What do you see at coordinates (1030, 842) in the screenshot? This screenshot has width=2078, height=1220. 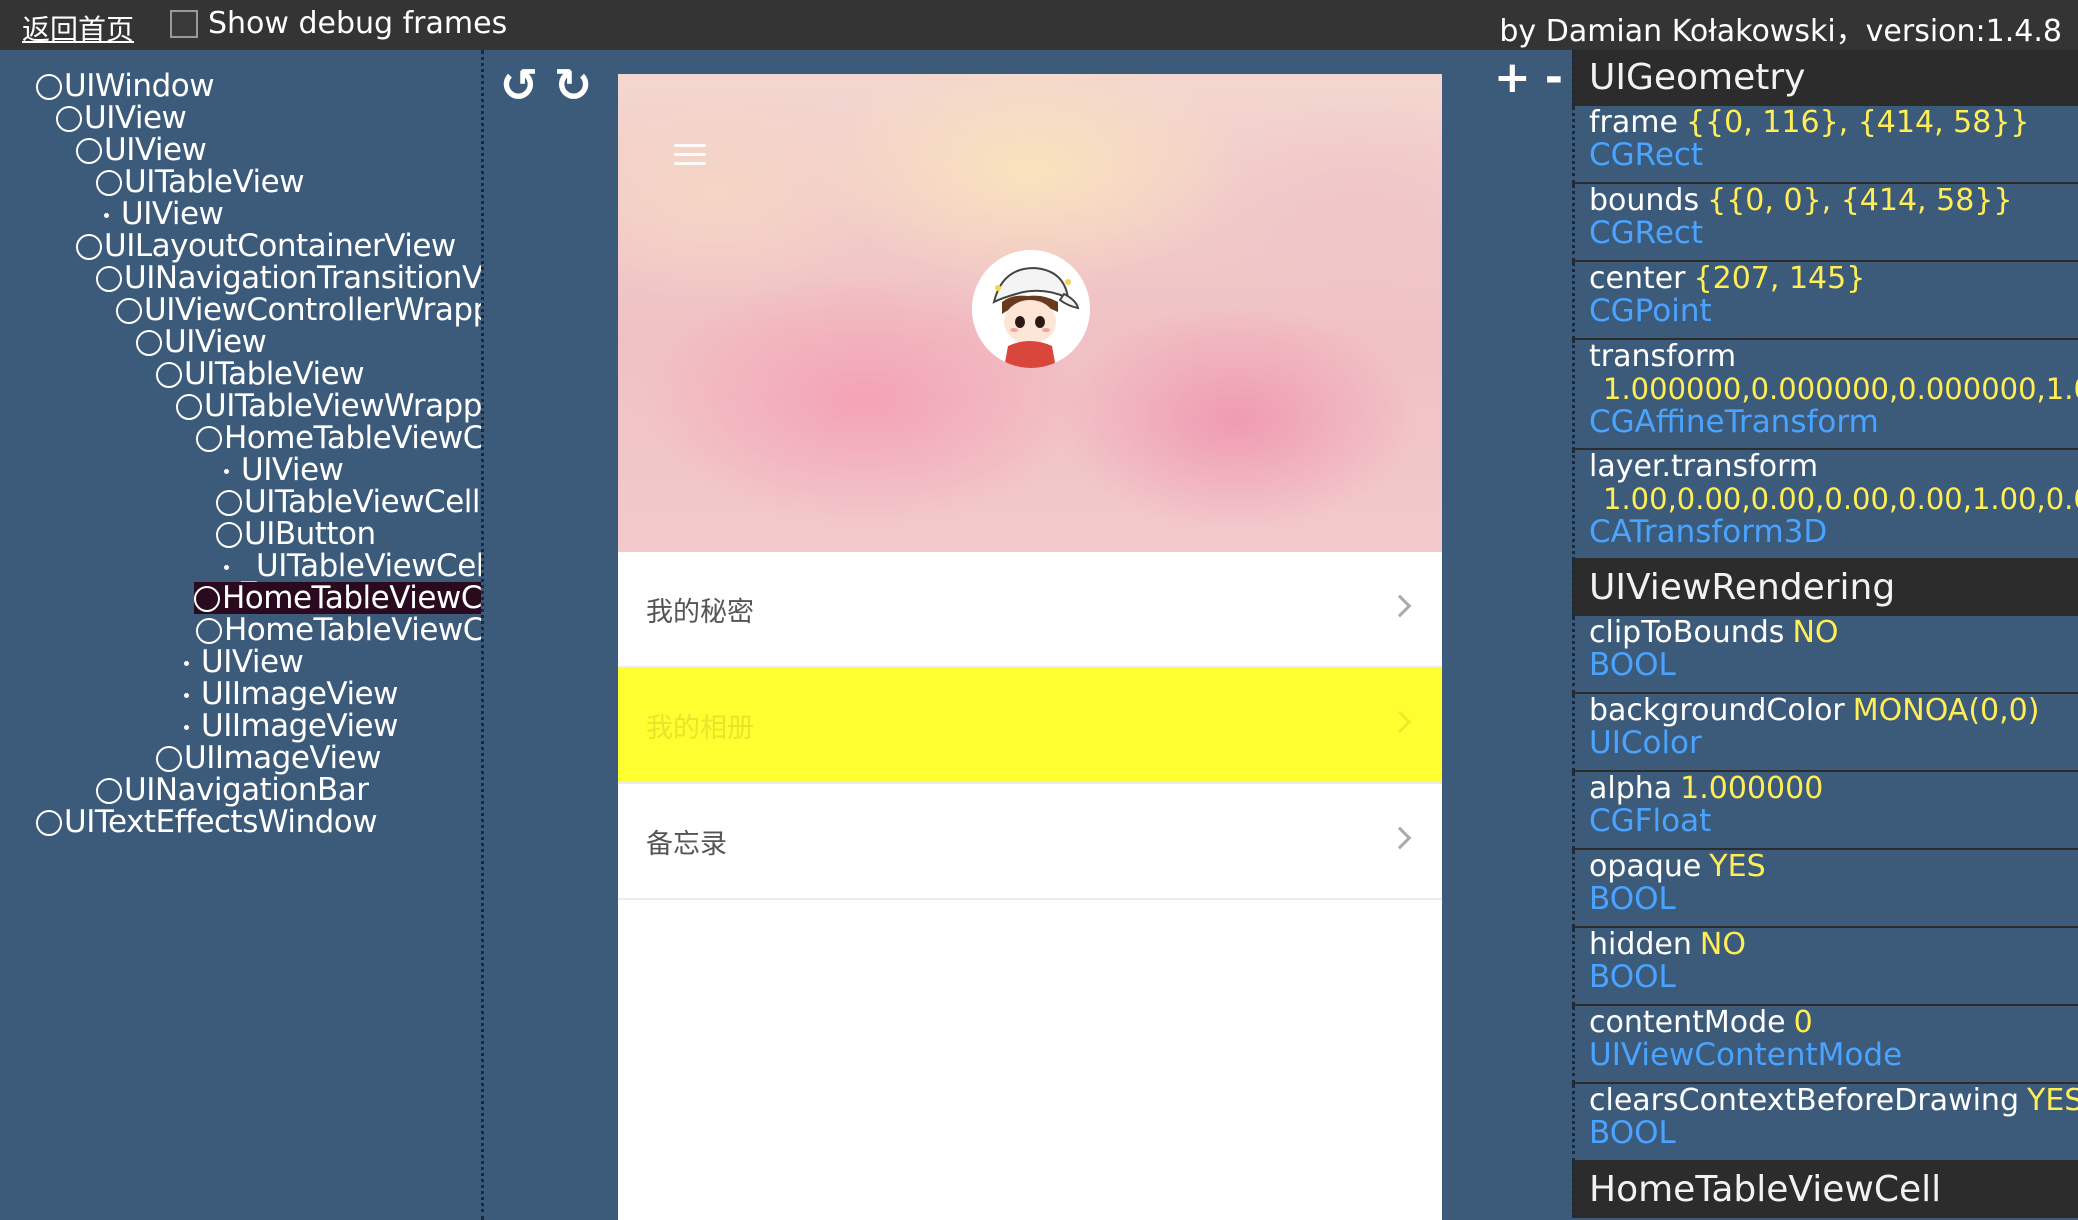 I see `table-cell-memo: 备忘录` at bounding box center [1030, 842].